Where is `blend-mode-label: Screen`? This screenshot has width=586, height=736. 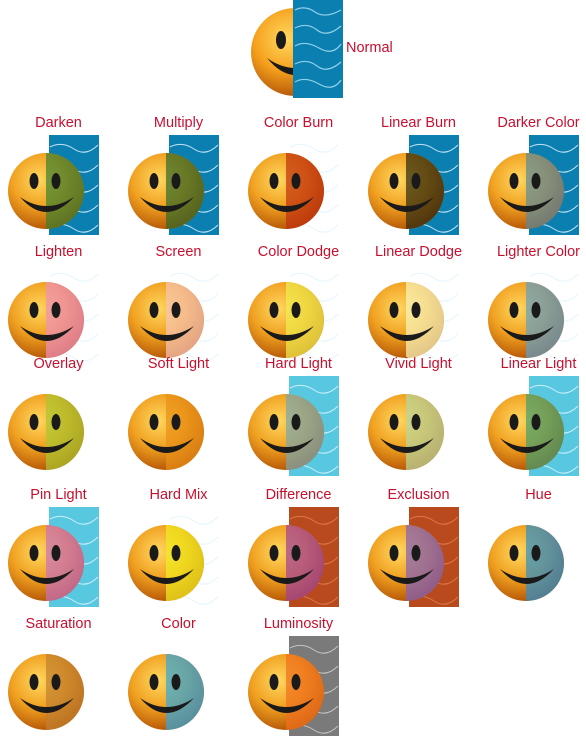
blend-mode-label: Screen is located at coordinates (178, 252).